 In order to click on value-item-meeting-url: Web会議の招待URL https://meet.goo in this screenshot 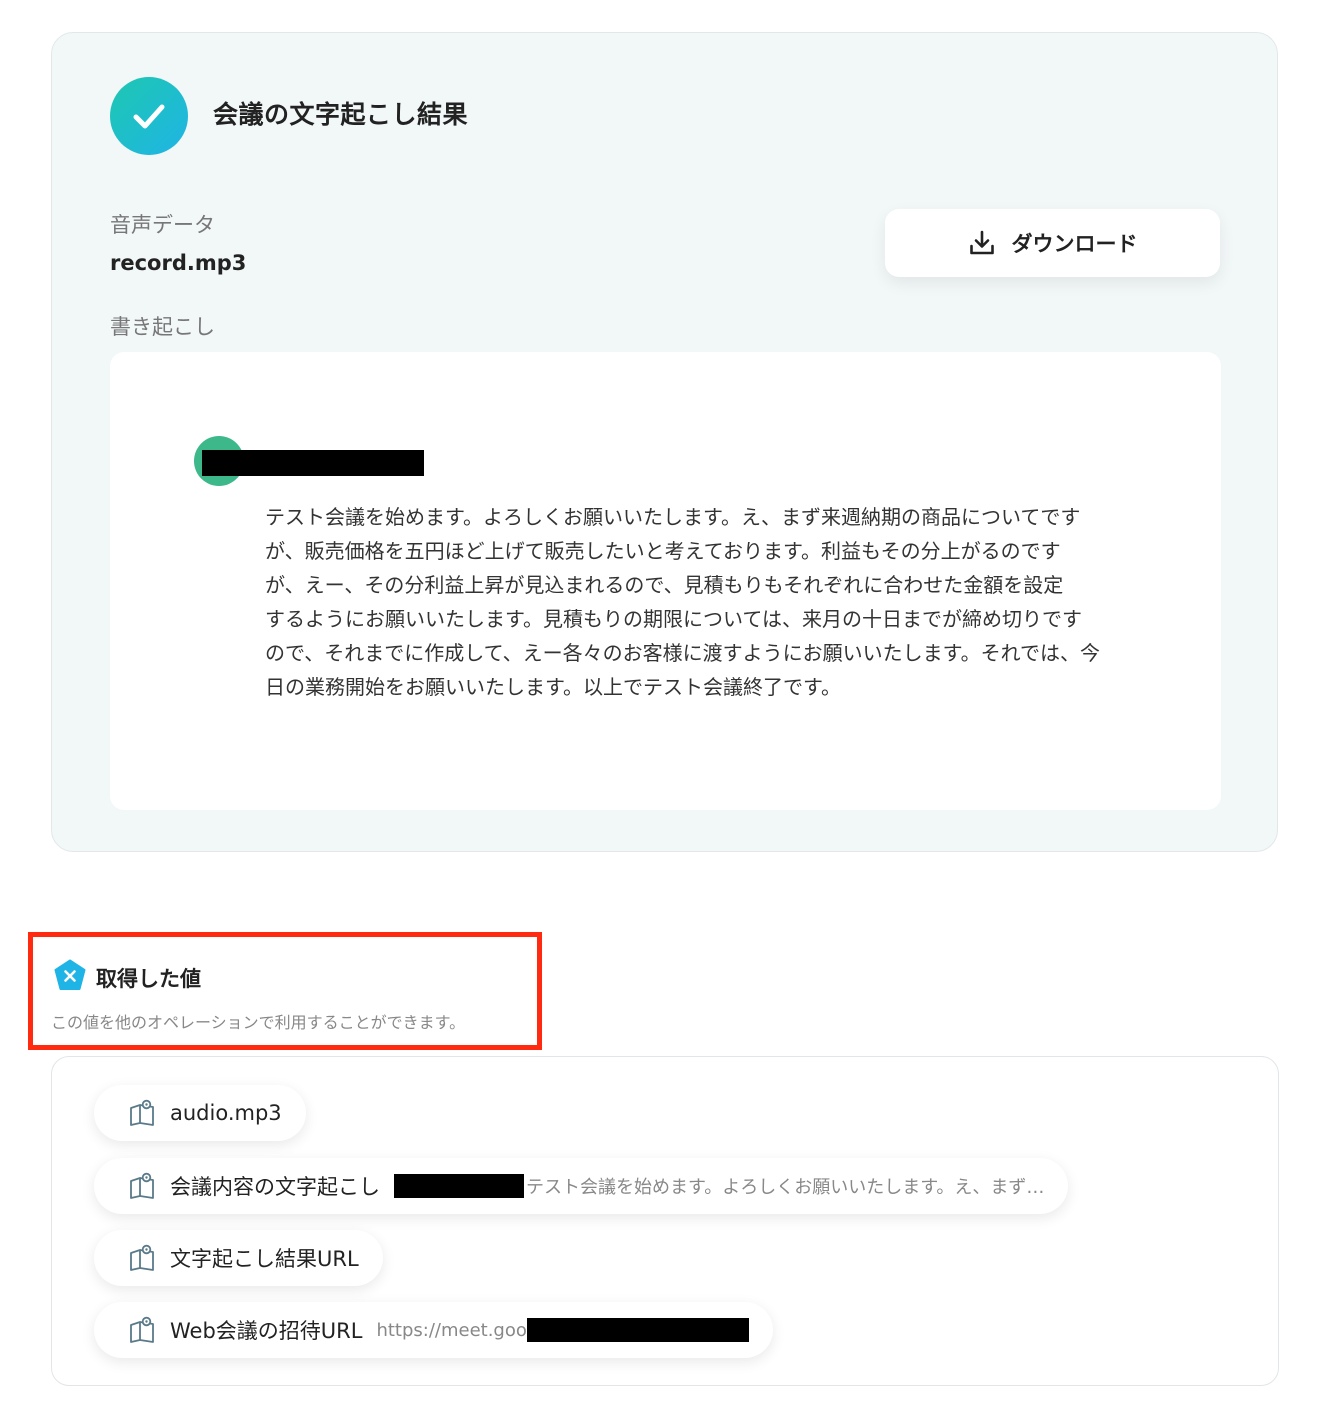, I will do `click(433, 1330)`.